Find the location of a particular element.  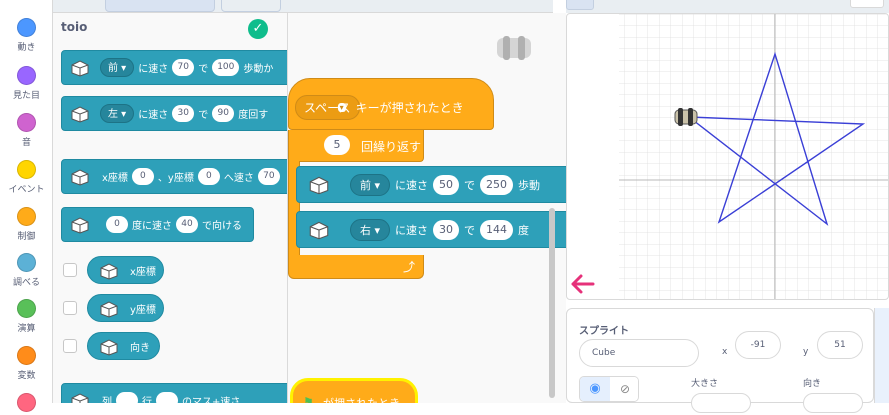

connected-check-icon: ✓ is located at coordinates (258, 29).